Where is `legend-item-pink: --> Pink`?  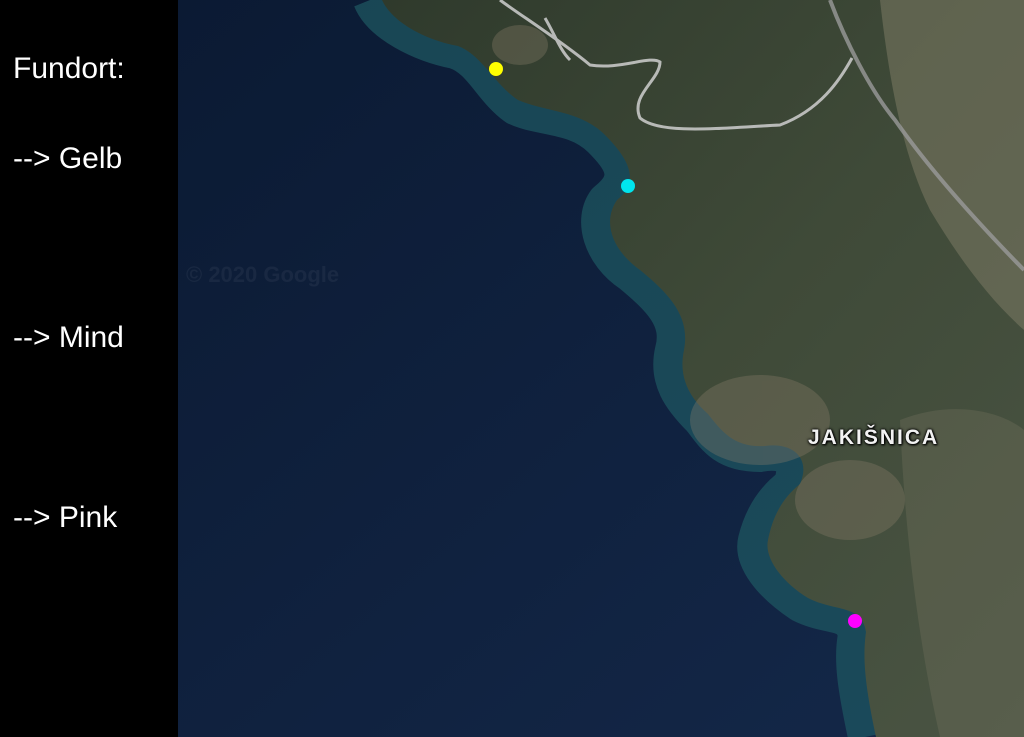 legend-item-pink: --> Pink is located at coordinates (65, 517).